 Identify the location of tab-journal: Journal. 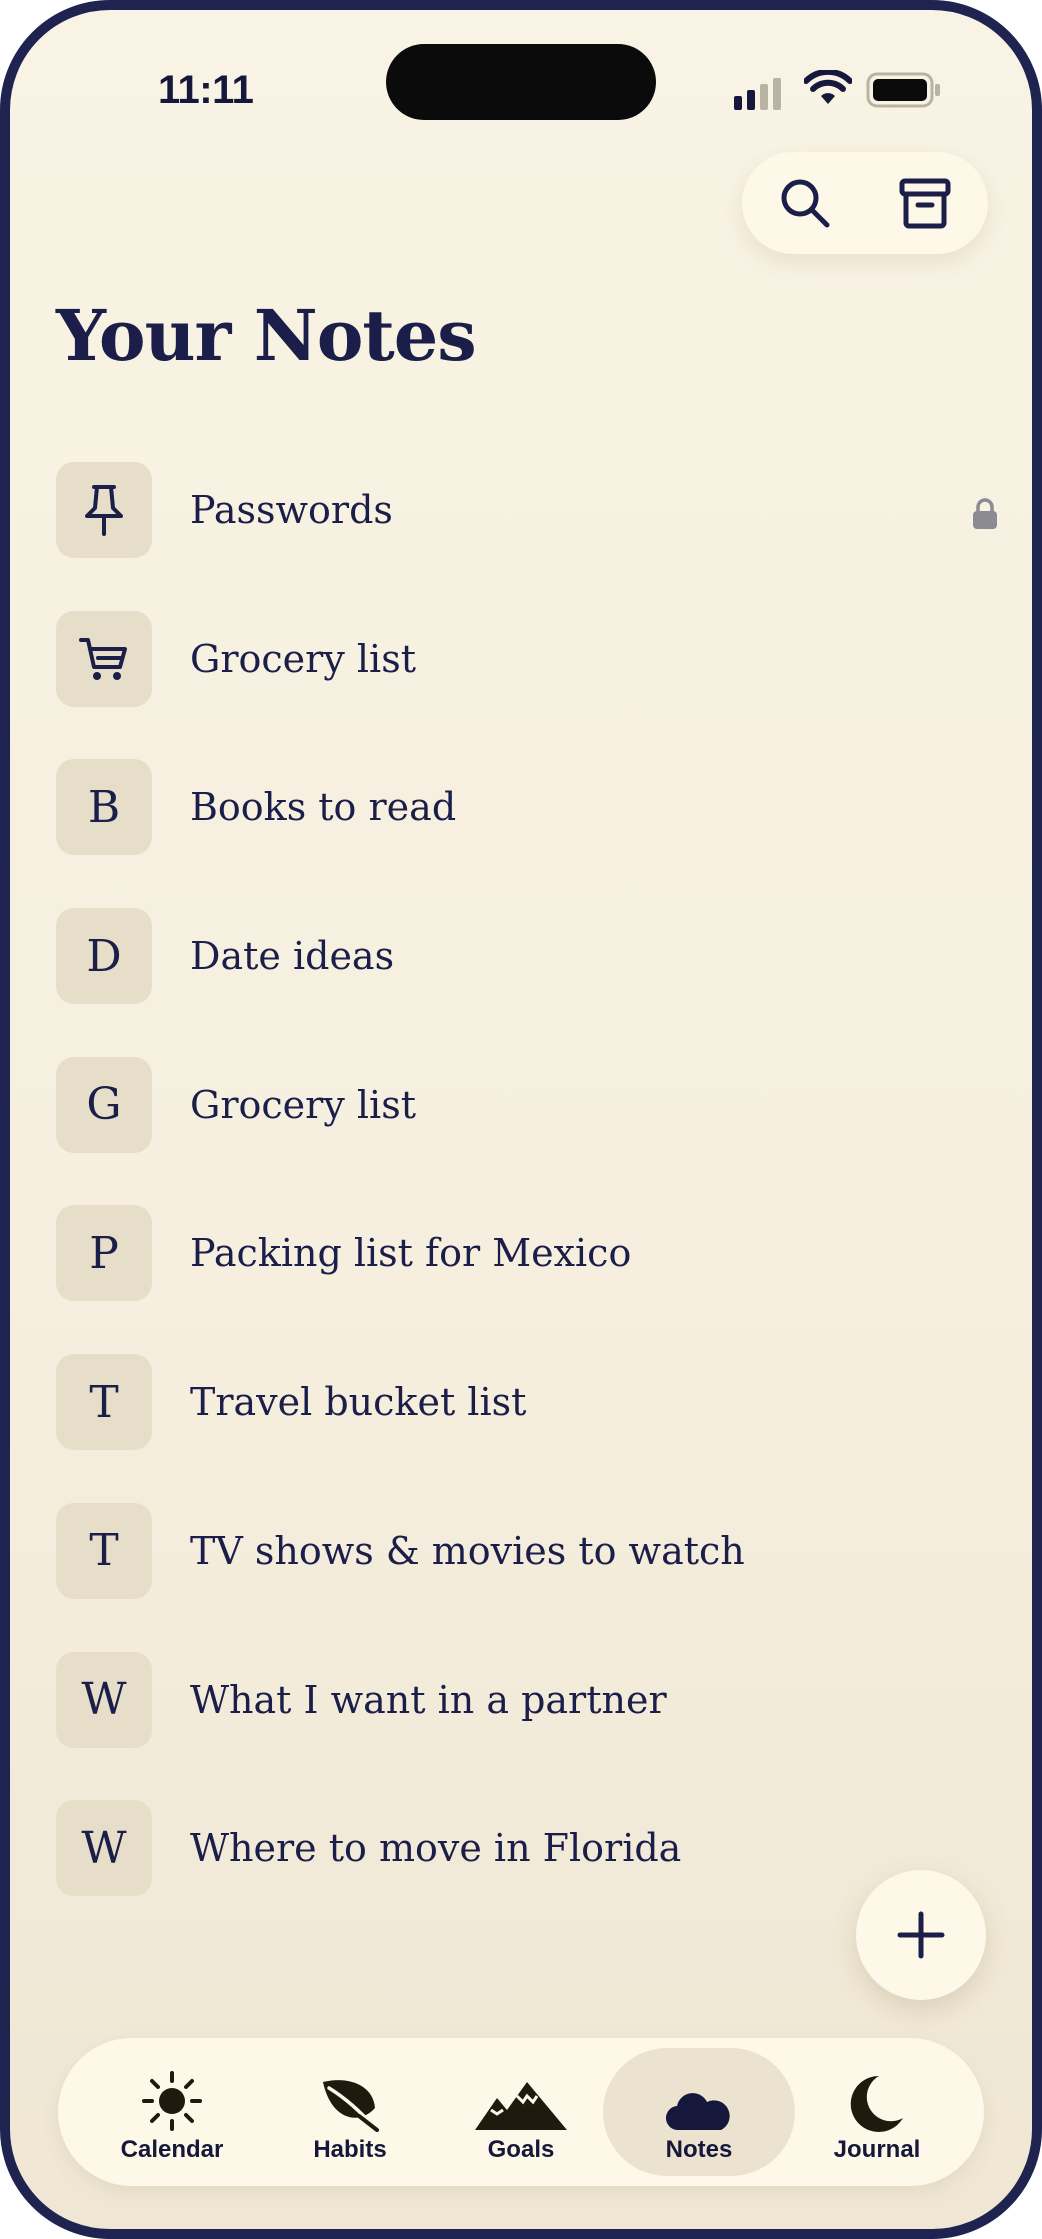
(877, 2112).